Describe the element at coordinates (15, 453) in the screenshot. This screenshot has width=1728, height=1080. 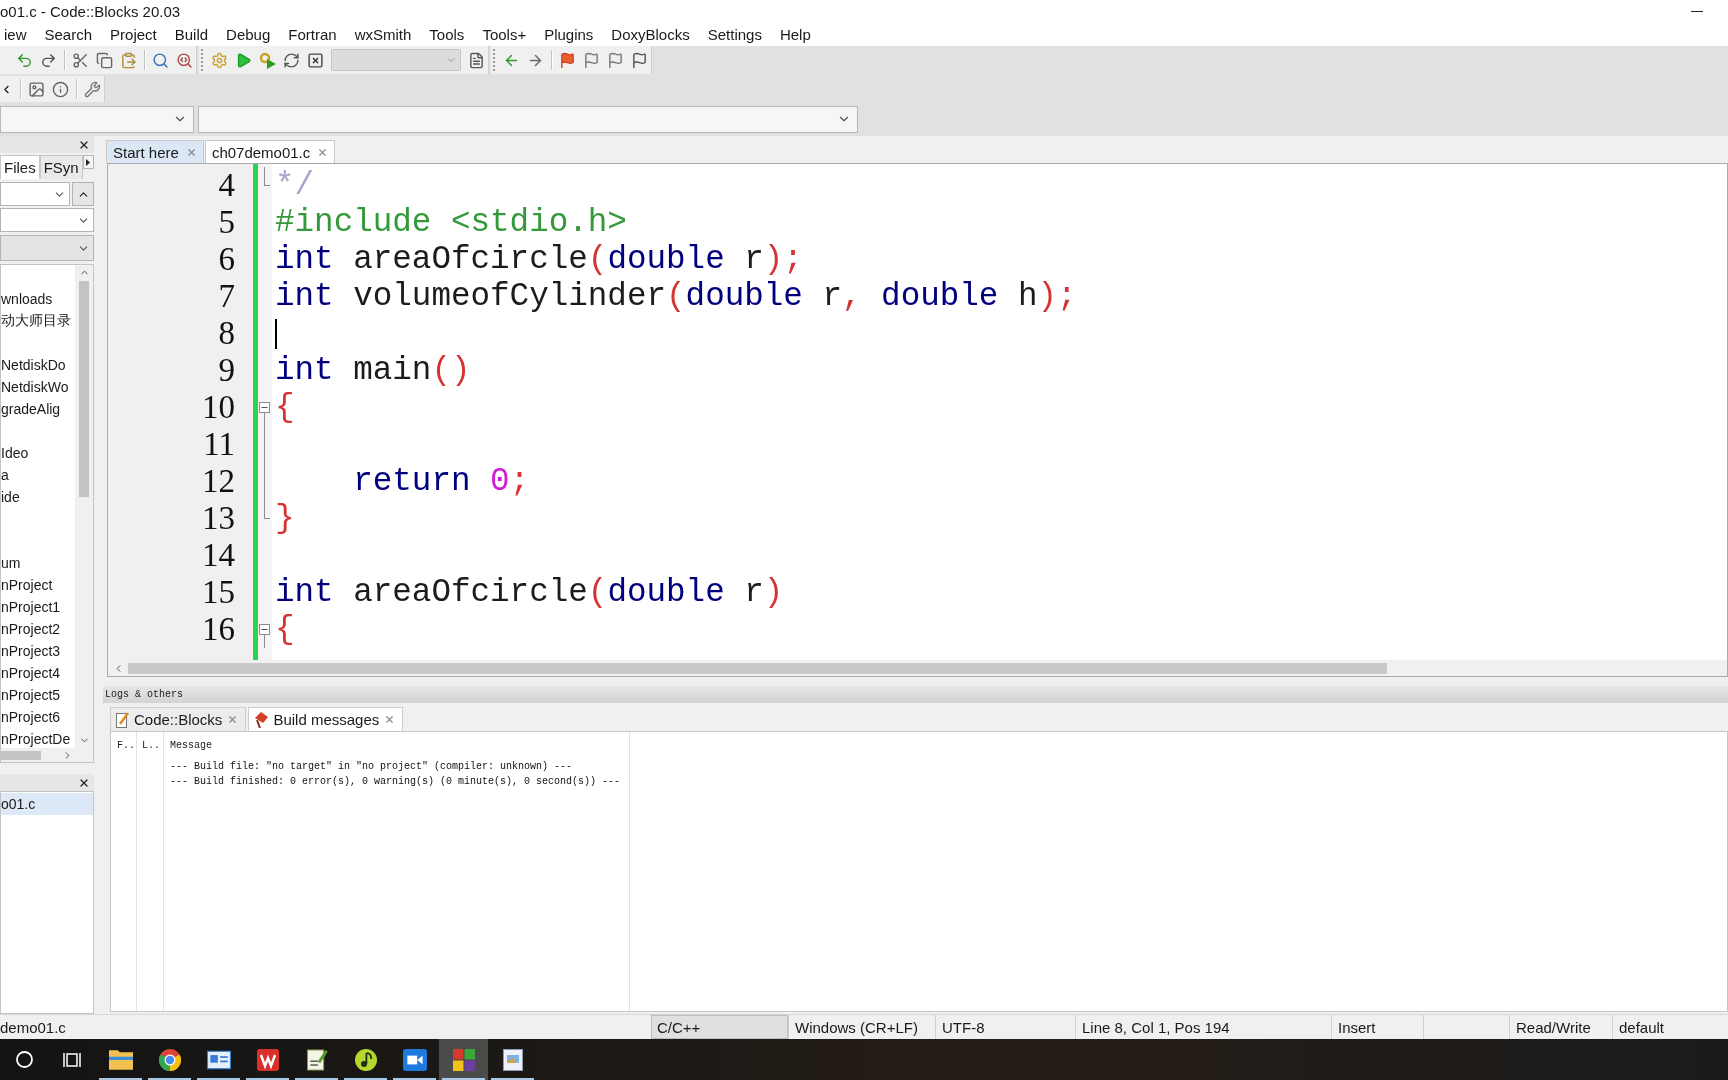
I see `tree-item: Ideo` at that location.